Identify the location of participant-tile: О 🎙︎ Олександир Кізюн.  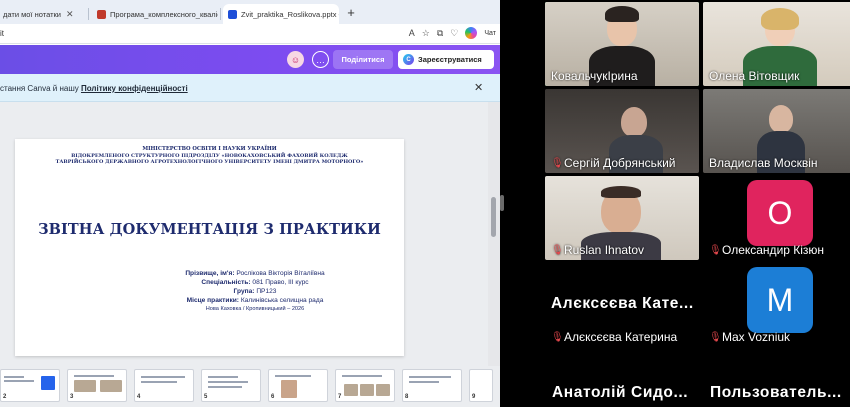
(776, 218).